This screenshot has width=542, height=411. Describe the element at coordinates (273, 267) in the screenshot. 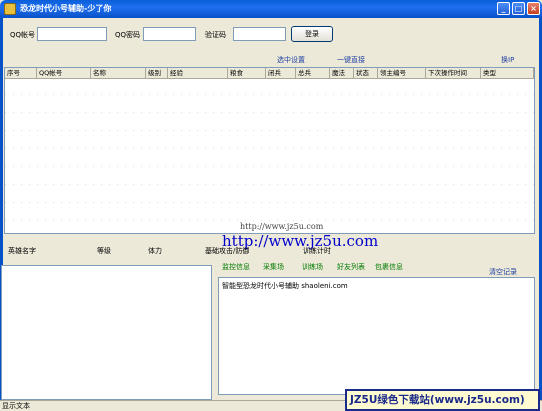

I see `tab-collect: 采集场` at that location.